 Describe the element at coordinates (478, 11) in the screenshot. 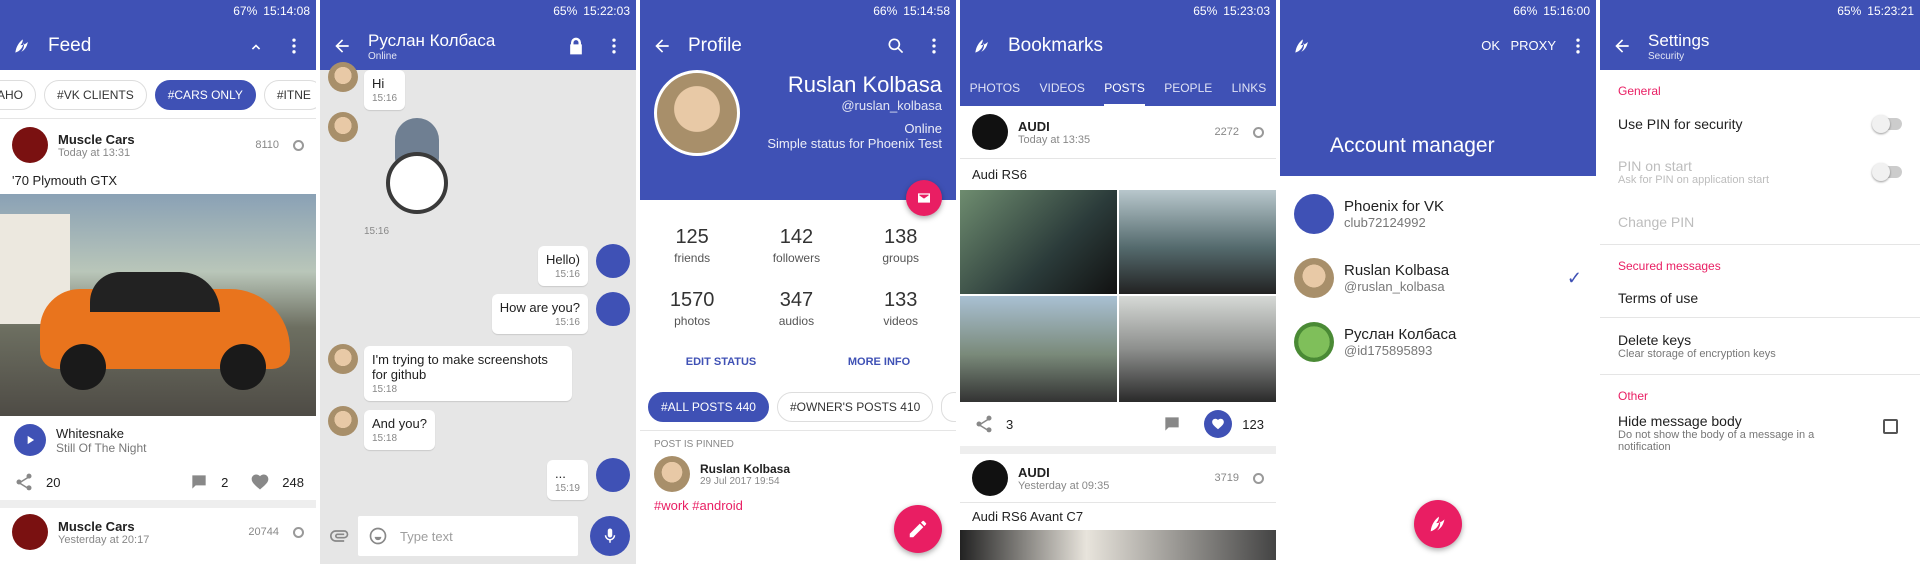

I see `status-bar: 65% 15:22:03` at that location.